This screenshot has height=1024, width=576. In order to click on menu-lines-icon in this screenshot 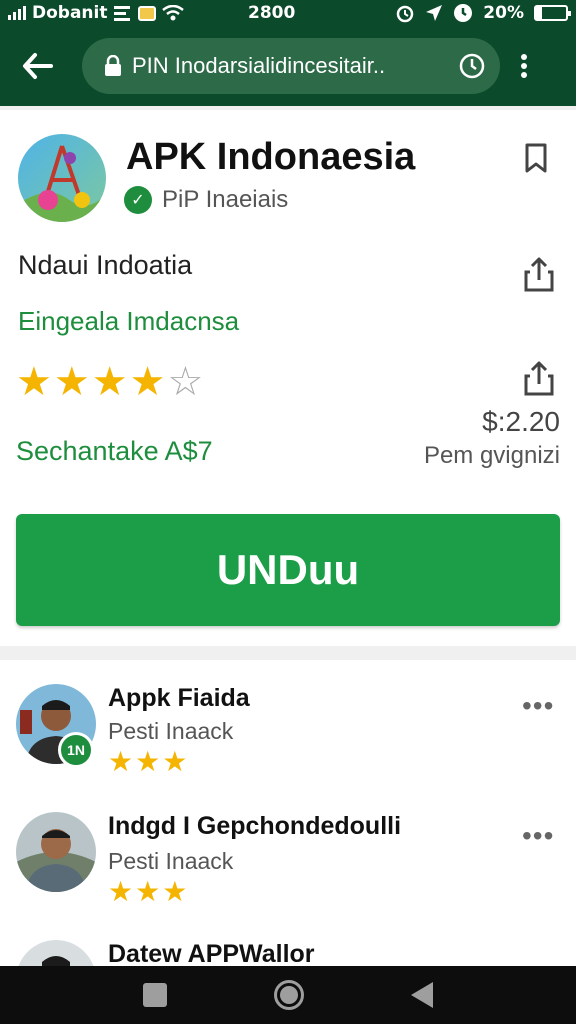, I will do `click(121, 13)`.